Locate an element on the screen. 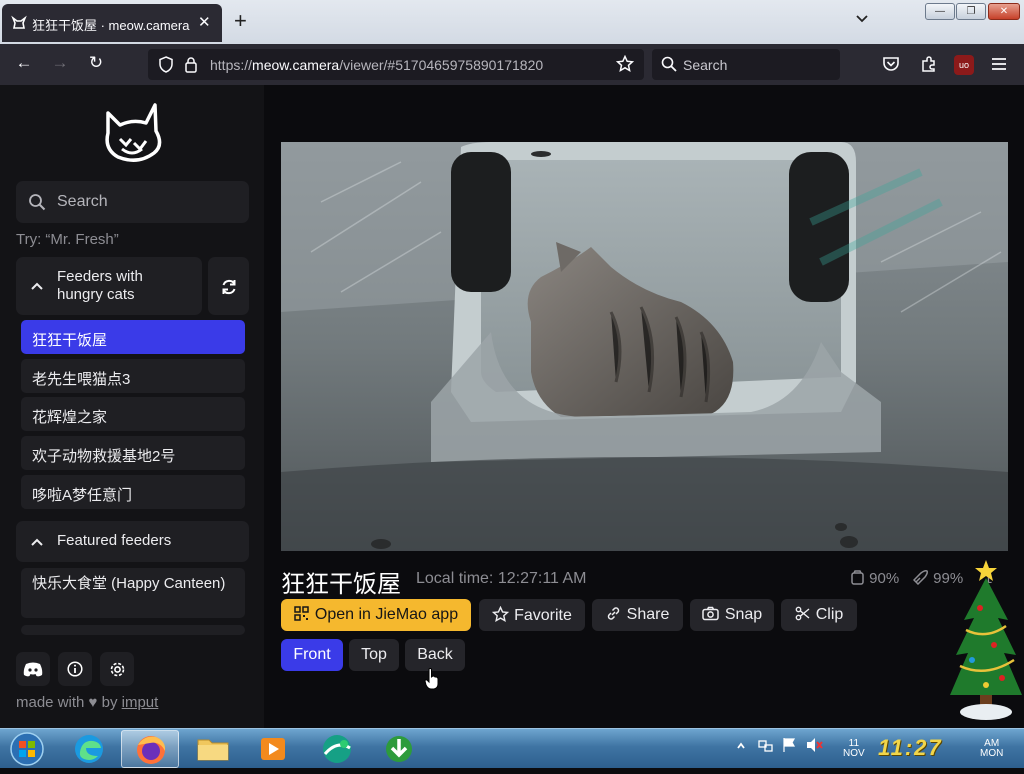 This screenshot has width=1024, height=774. clock-time: 11:27 is located at coordinates (910, 748).